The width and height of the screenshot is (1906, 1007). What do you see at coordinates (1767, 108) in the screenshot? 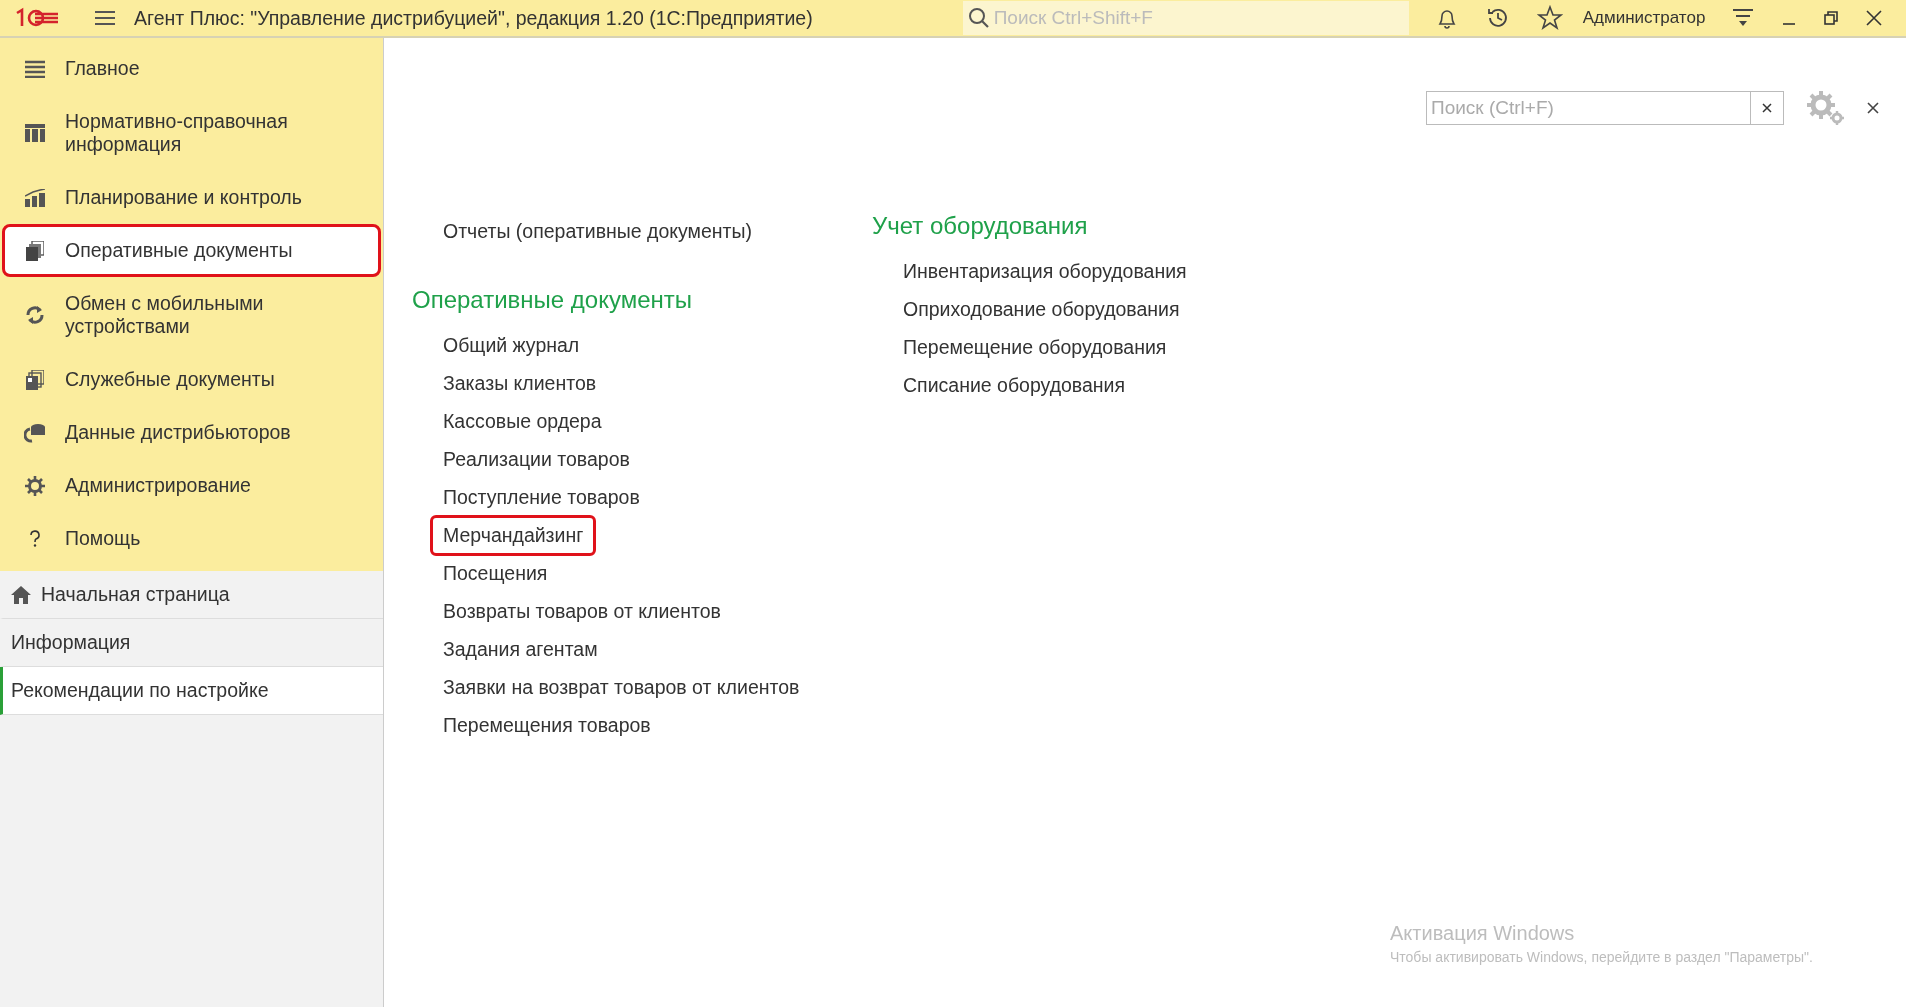
I see `clear-icon` at bounding box center [1767, 108].